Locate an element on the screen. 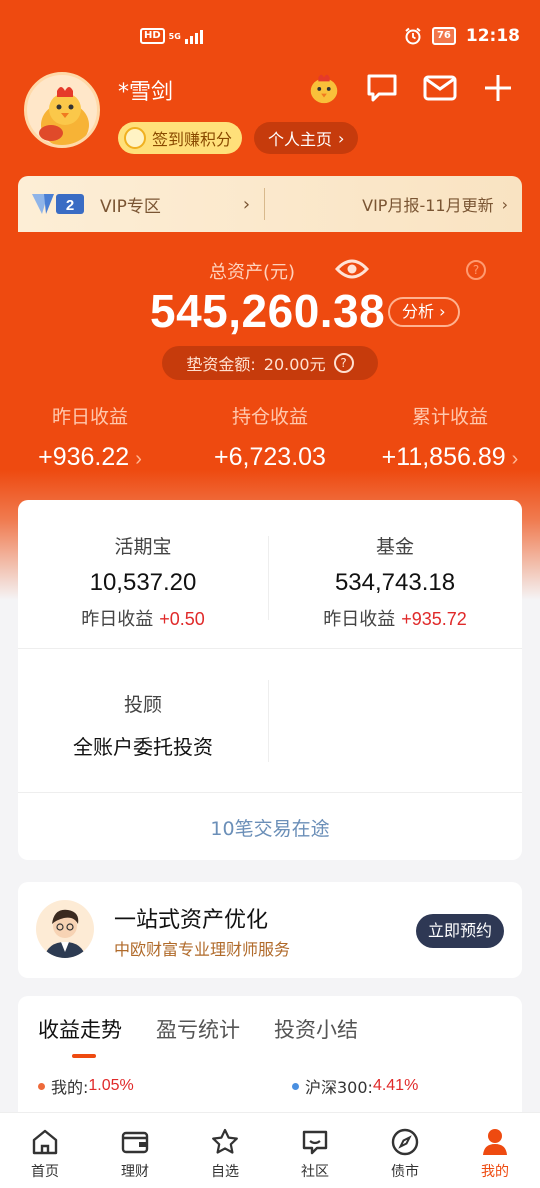 The width and height of the screenshot is (540, 1188). book-now-button: 立即预约 is located at coordinates (459, 931).